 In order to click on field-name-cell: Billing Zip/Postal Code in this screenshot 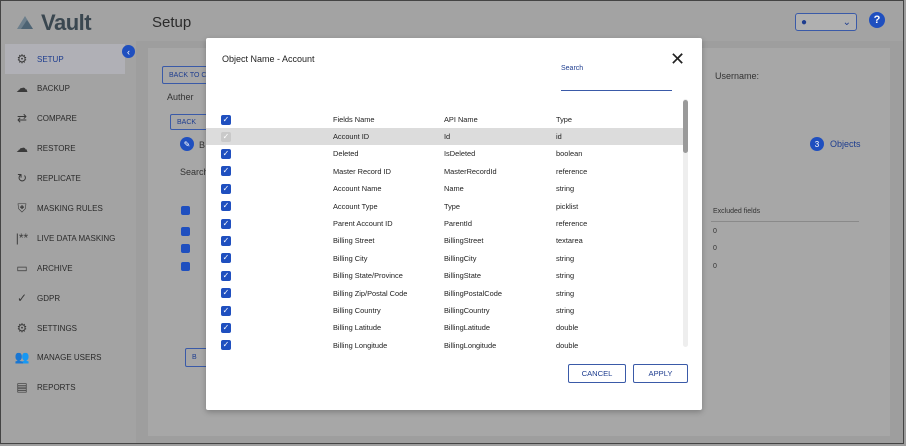, I will do `click(370, 293)`.